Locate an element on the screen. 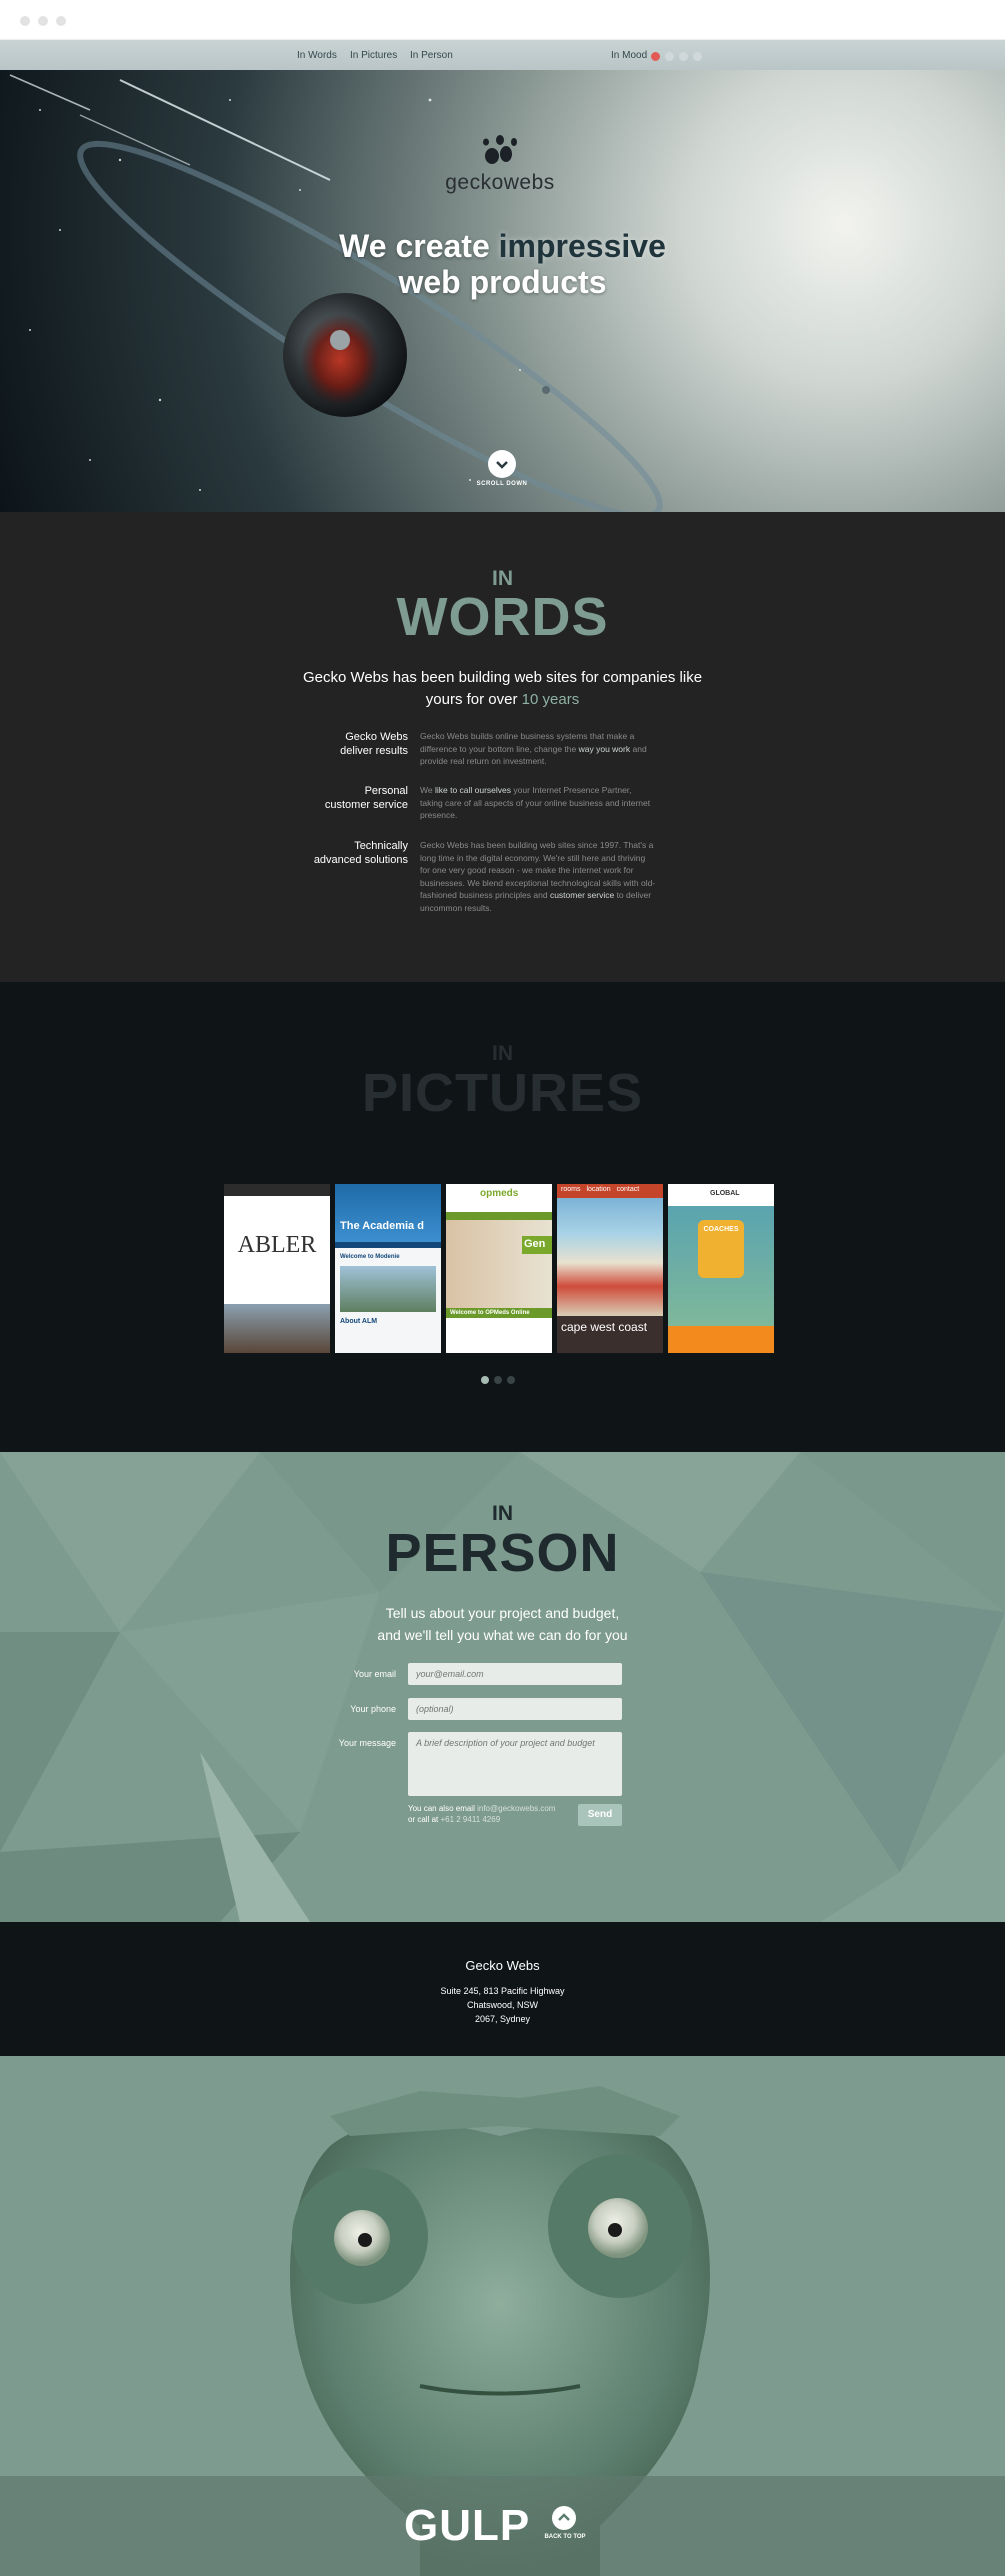  also-text: You can also email is located at coordinates (443, 1808).